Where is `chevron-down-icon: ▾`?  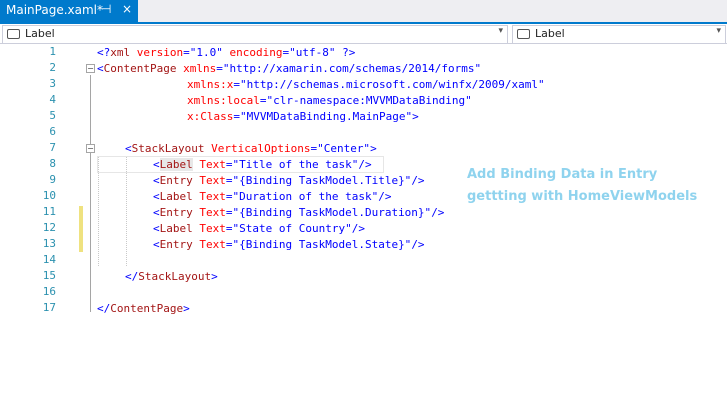
chevron-down-icon: ▾ is located at coordinates (500, 31).